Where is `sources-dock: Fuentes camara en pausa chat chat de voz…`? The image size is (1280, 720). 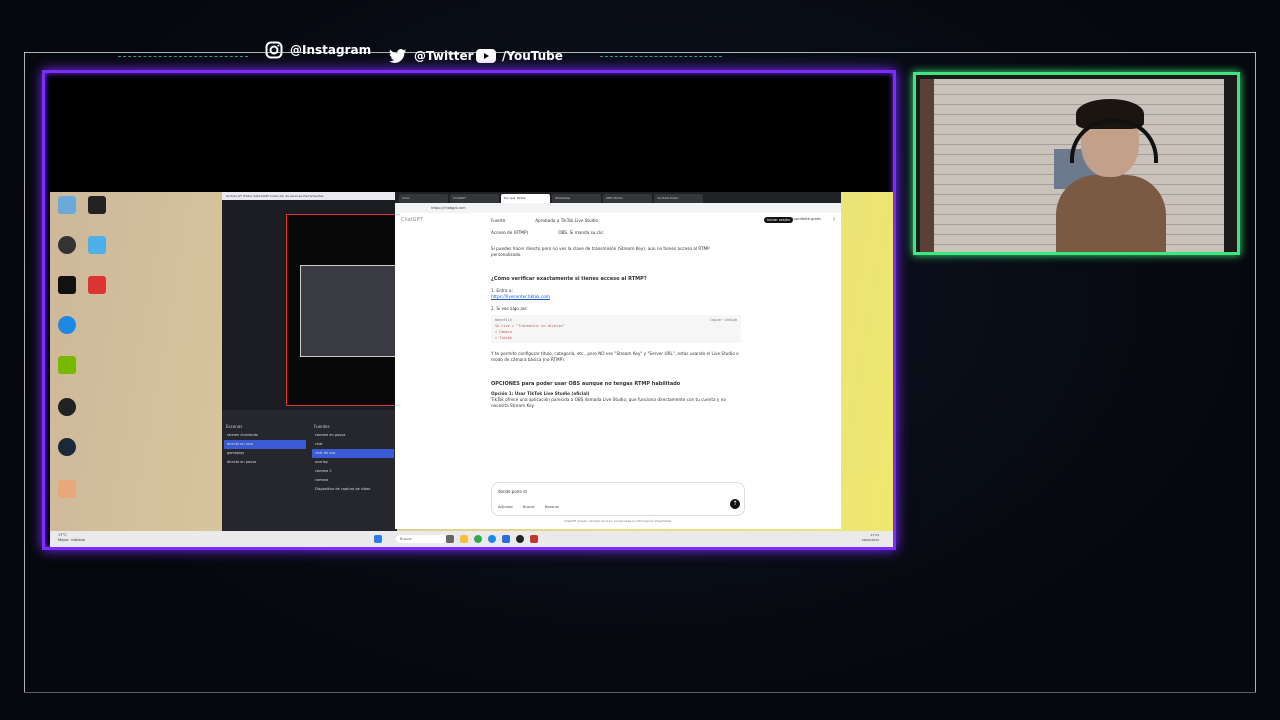
sources-dock: Fuentes camara en pausa chat chat de voz… is located at coordinates (353, 458).